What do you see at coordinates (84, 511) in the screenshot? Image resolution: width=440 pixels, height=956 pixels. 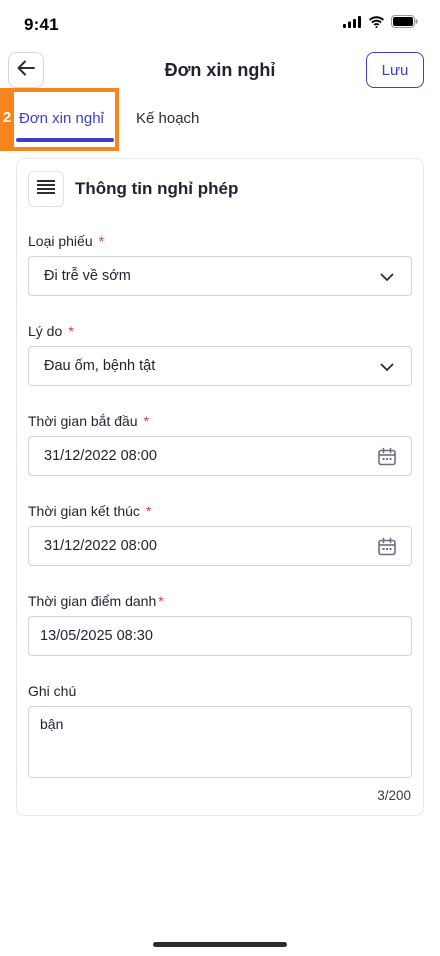 I see `field-label-text: Thời gian kết thúc` at bounding box center [84, 511].